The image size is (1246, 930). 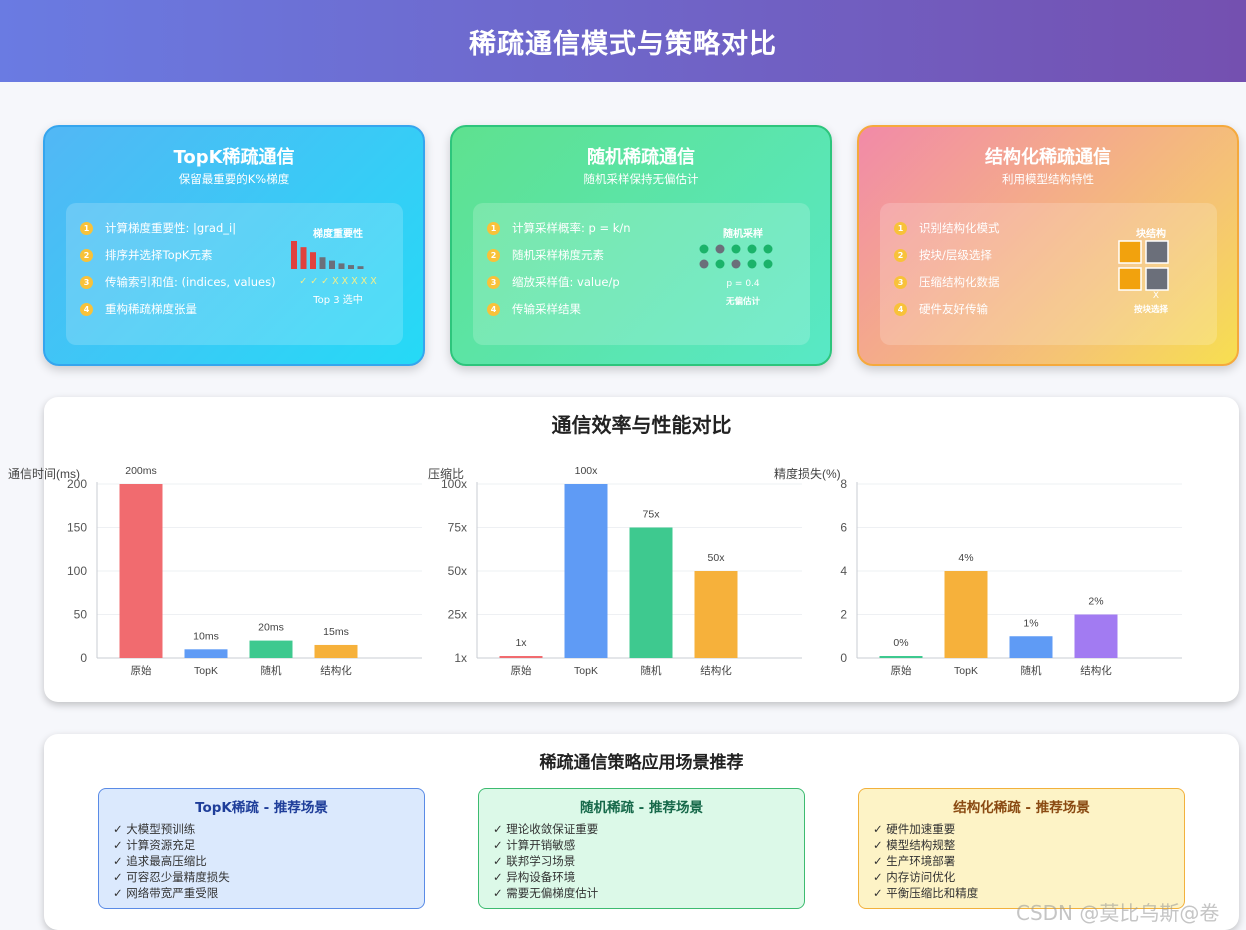 I want to click on data-label: 15ms, so click(x=336, y=632).